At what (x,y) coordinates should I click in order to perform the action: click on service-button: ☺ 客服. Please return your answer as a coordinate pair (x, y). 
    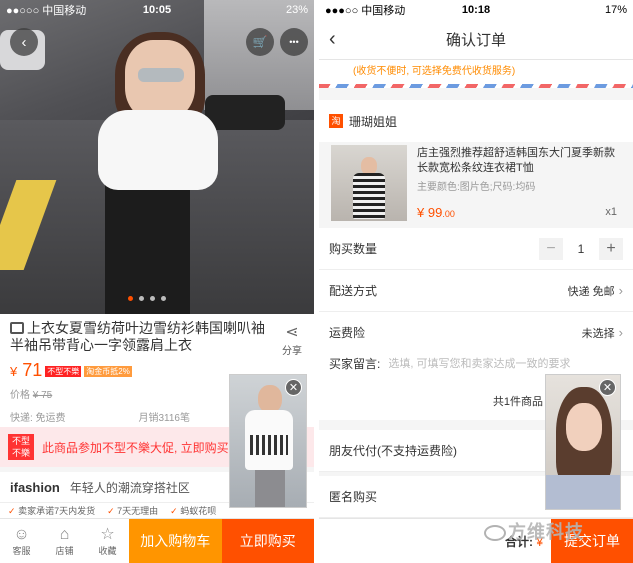
    Looking at the image, I should click on (21, 541).